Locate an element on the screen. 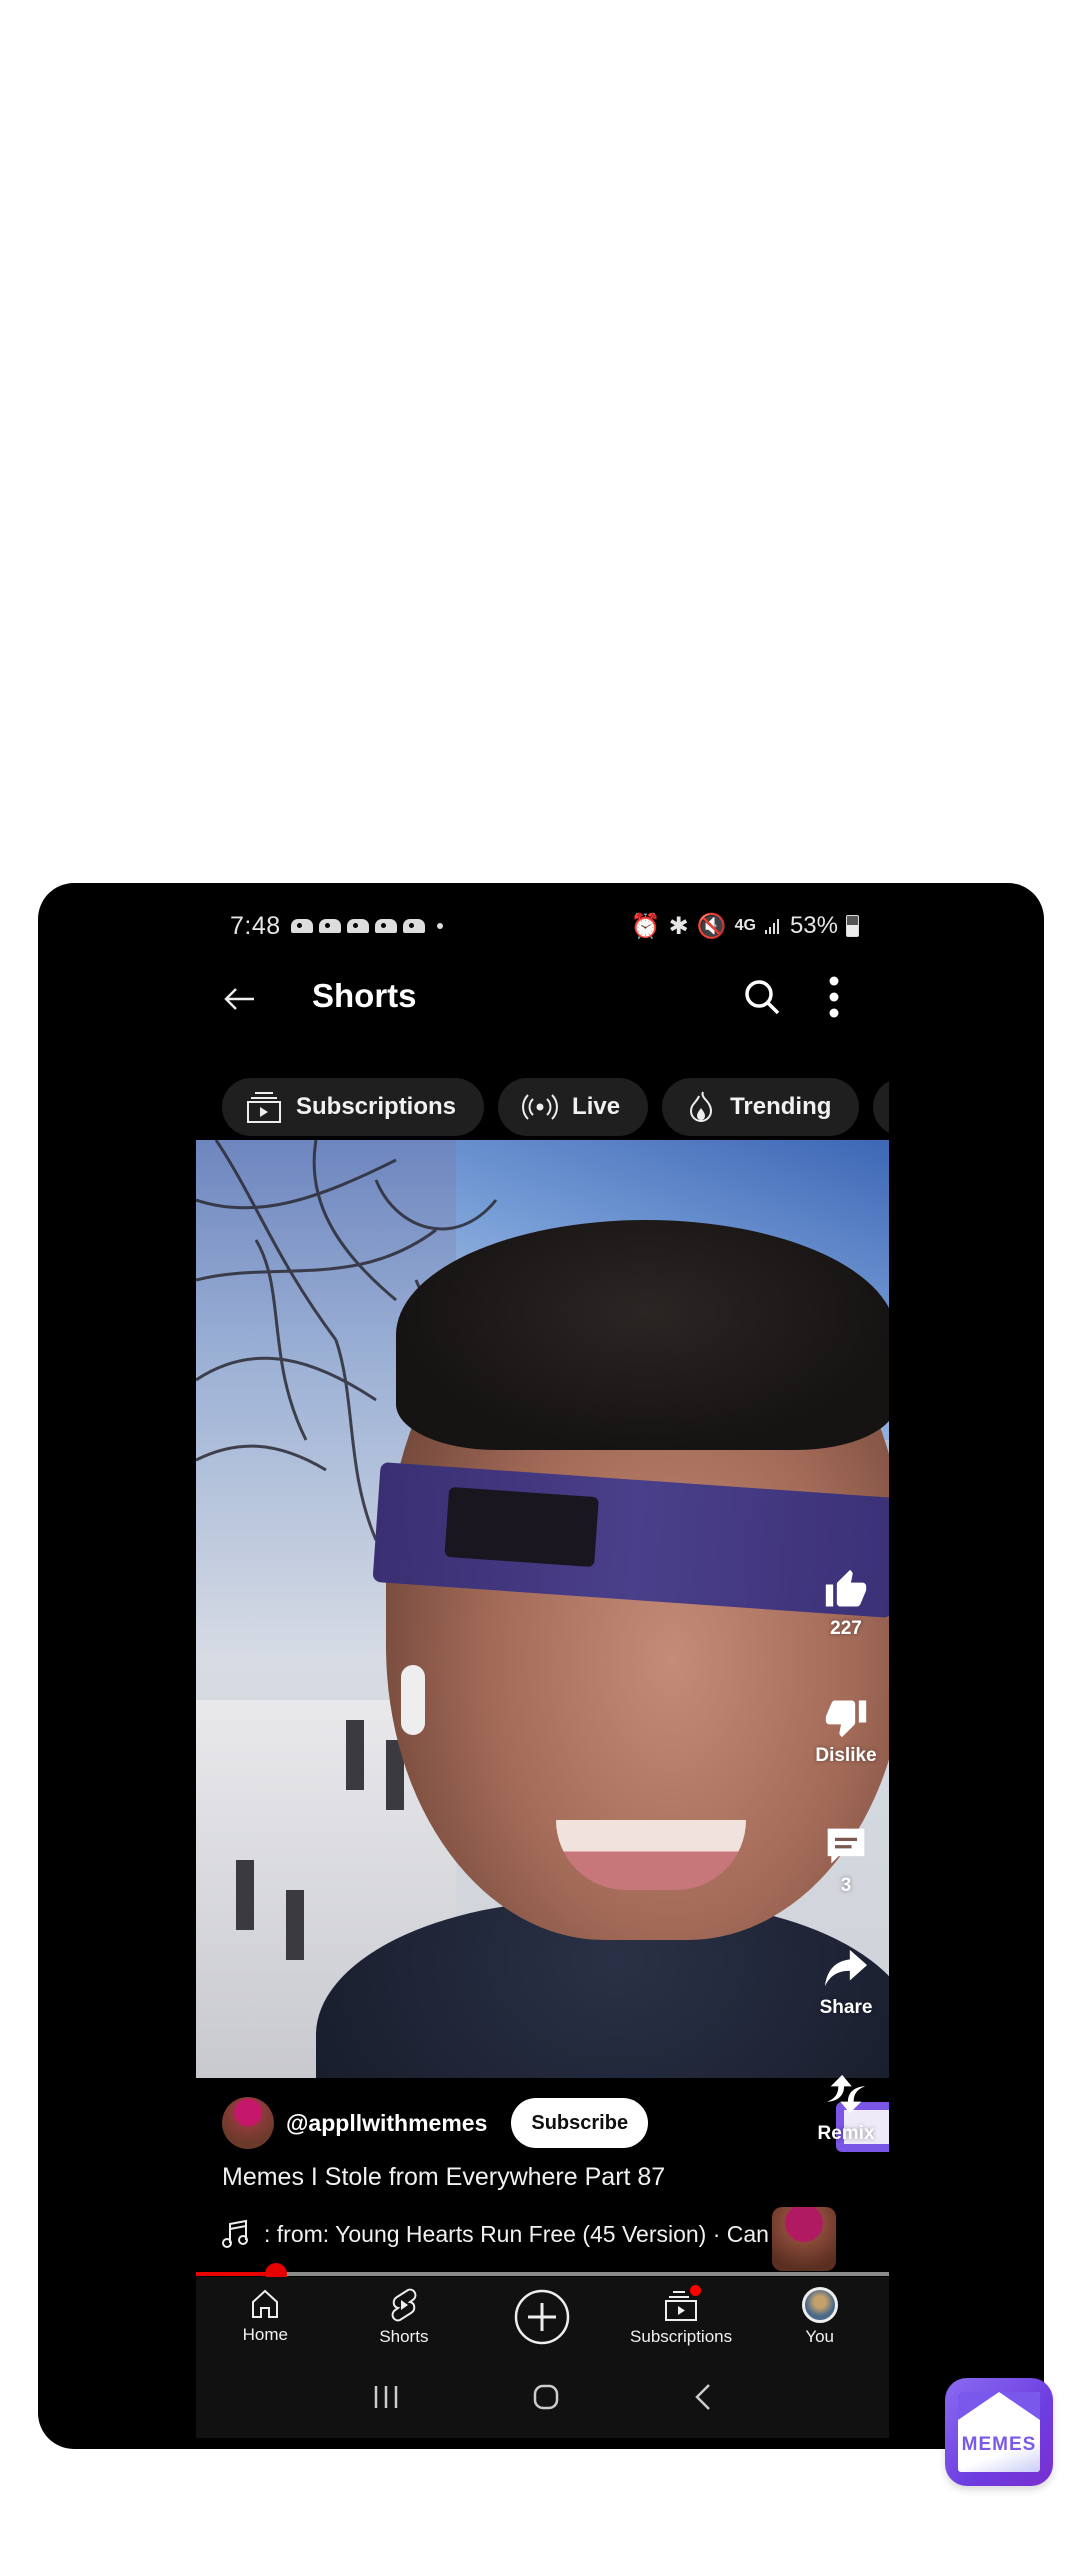 Image resolution: width=1080 pixels, height=2551 pixels. status-bar: 7:48 ⏰ ✱ 🔇 4G 53% is located at coordinates (544, 926).